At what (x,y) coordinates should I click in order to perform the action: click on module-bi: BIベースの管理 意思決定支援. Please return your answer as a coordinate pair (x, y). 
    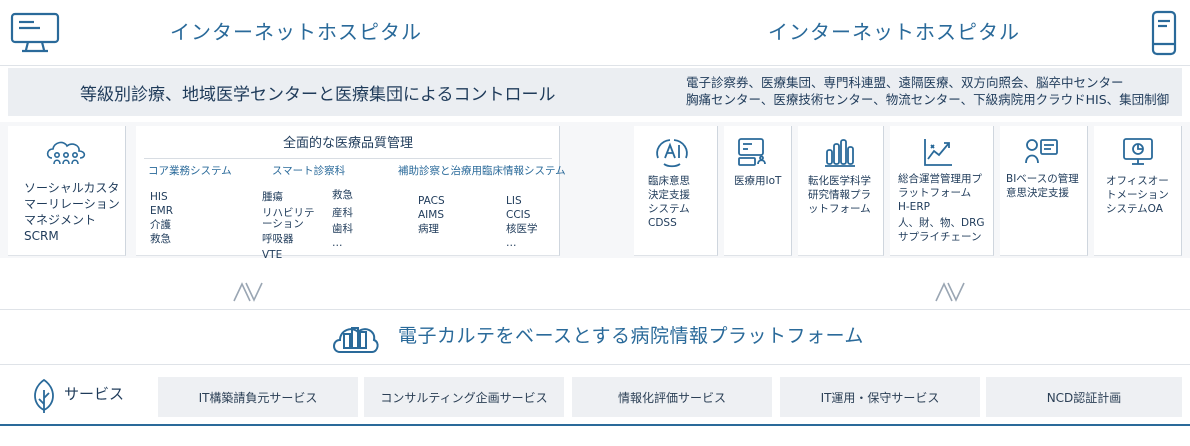
    Looking at the image, I should click on (1044, 191).